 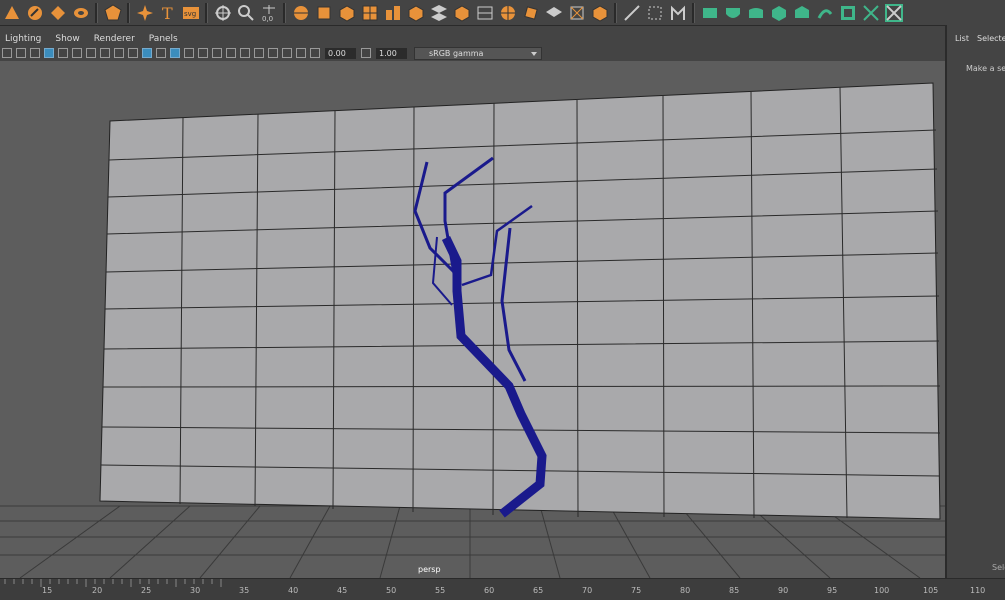 What do you see at coordinates (489, 590) in the screenshot?
I see `timeline-tick: 60` at bounding box center [489, 590].